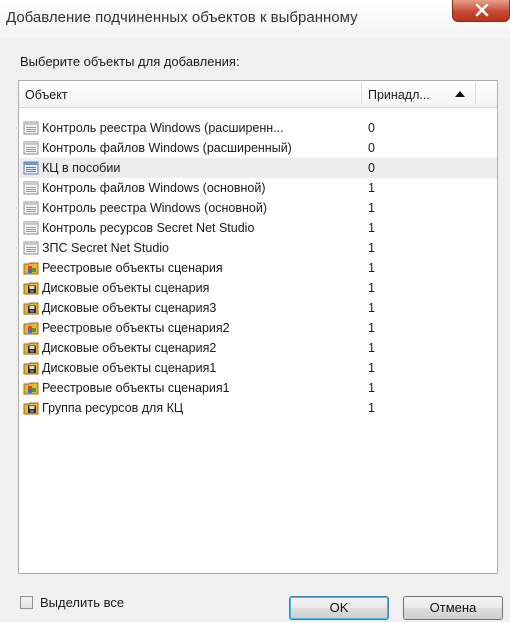 The height and width of the screenshot is (622, 510). Describe the element at coordinates (155, 208) in the screenshot. I see `row-object-name: Контроль реестра Windows (основной)` at that location.